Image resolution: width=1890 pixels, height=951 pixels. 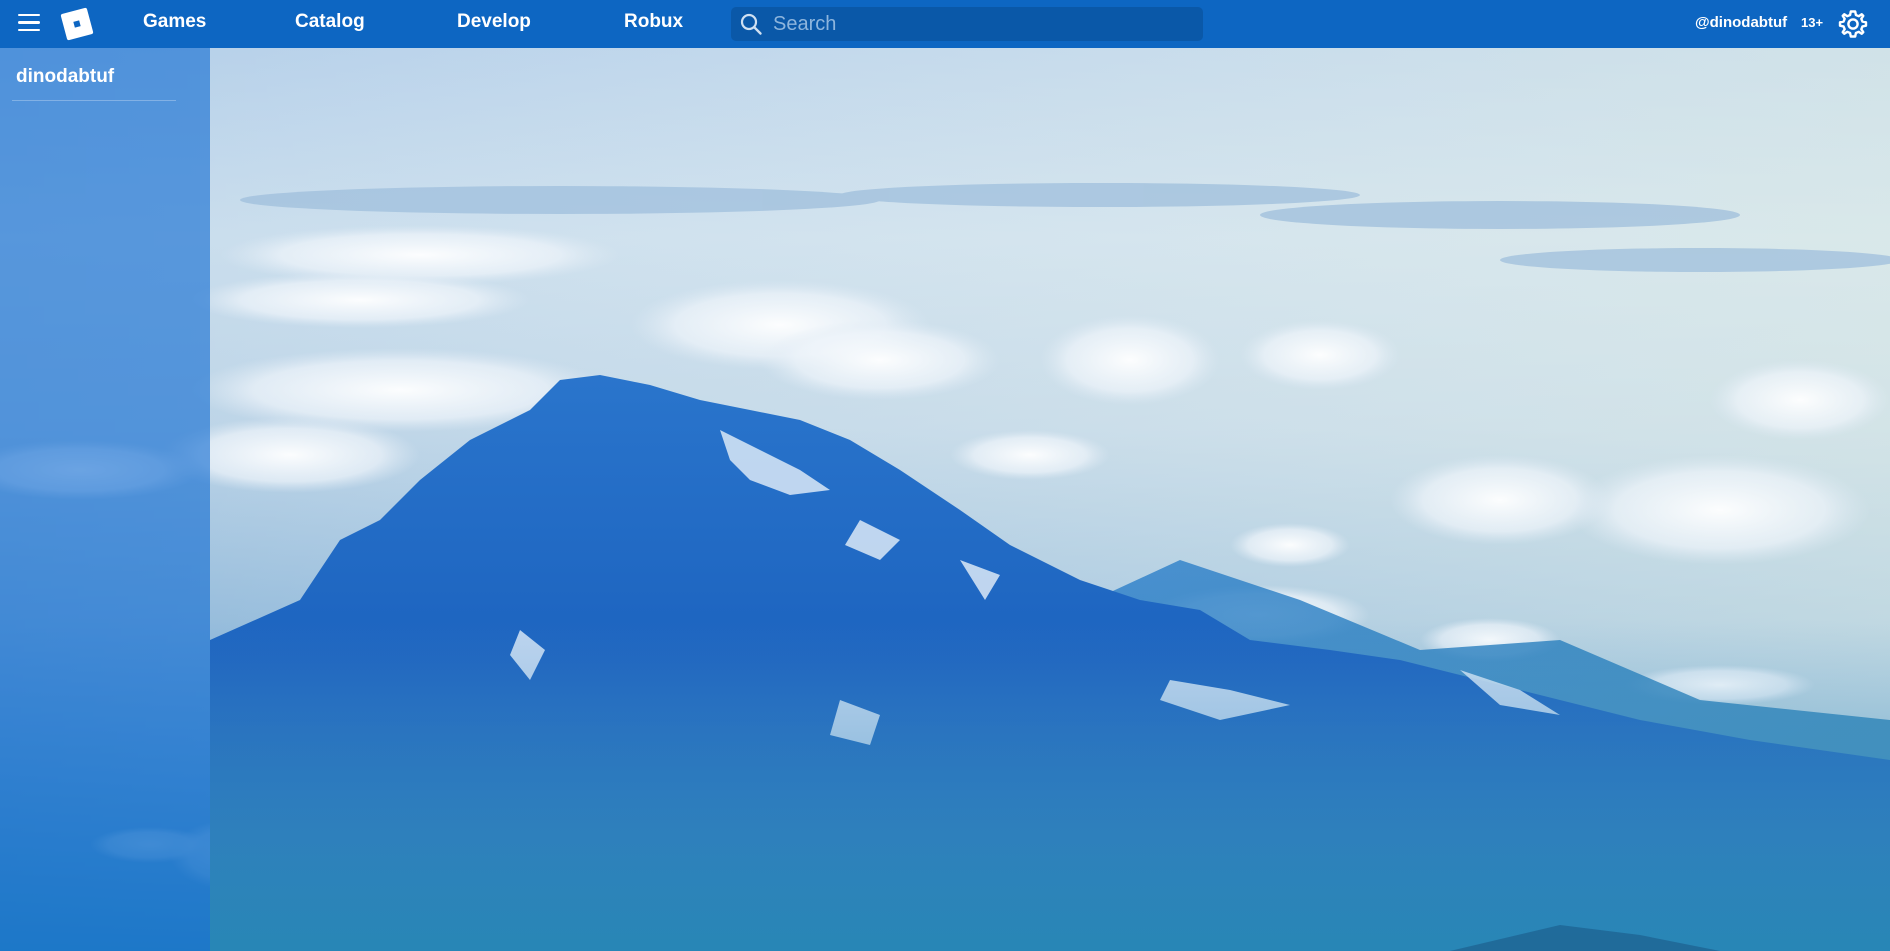 I want to click on hamburger-menu-icon, so click(x=29, y=23).